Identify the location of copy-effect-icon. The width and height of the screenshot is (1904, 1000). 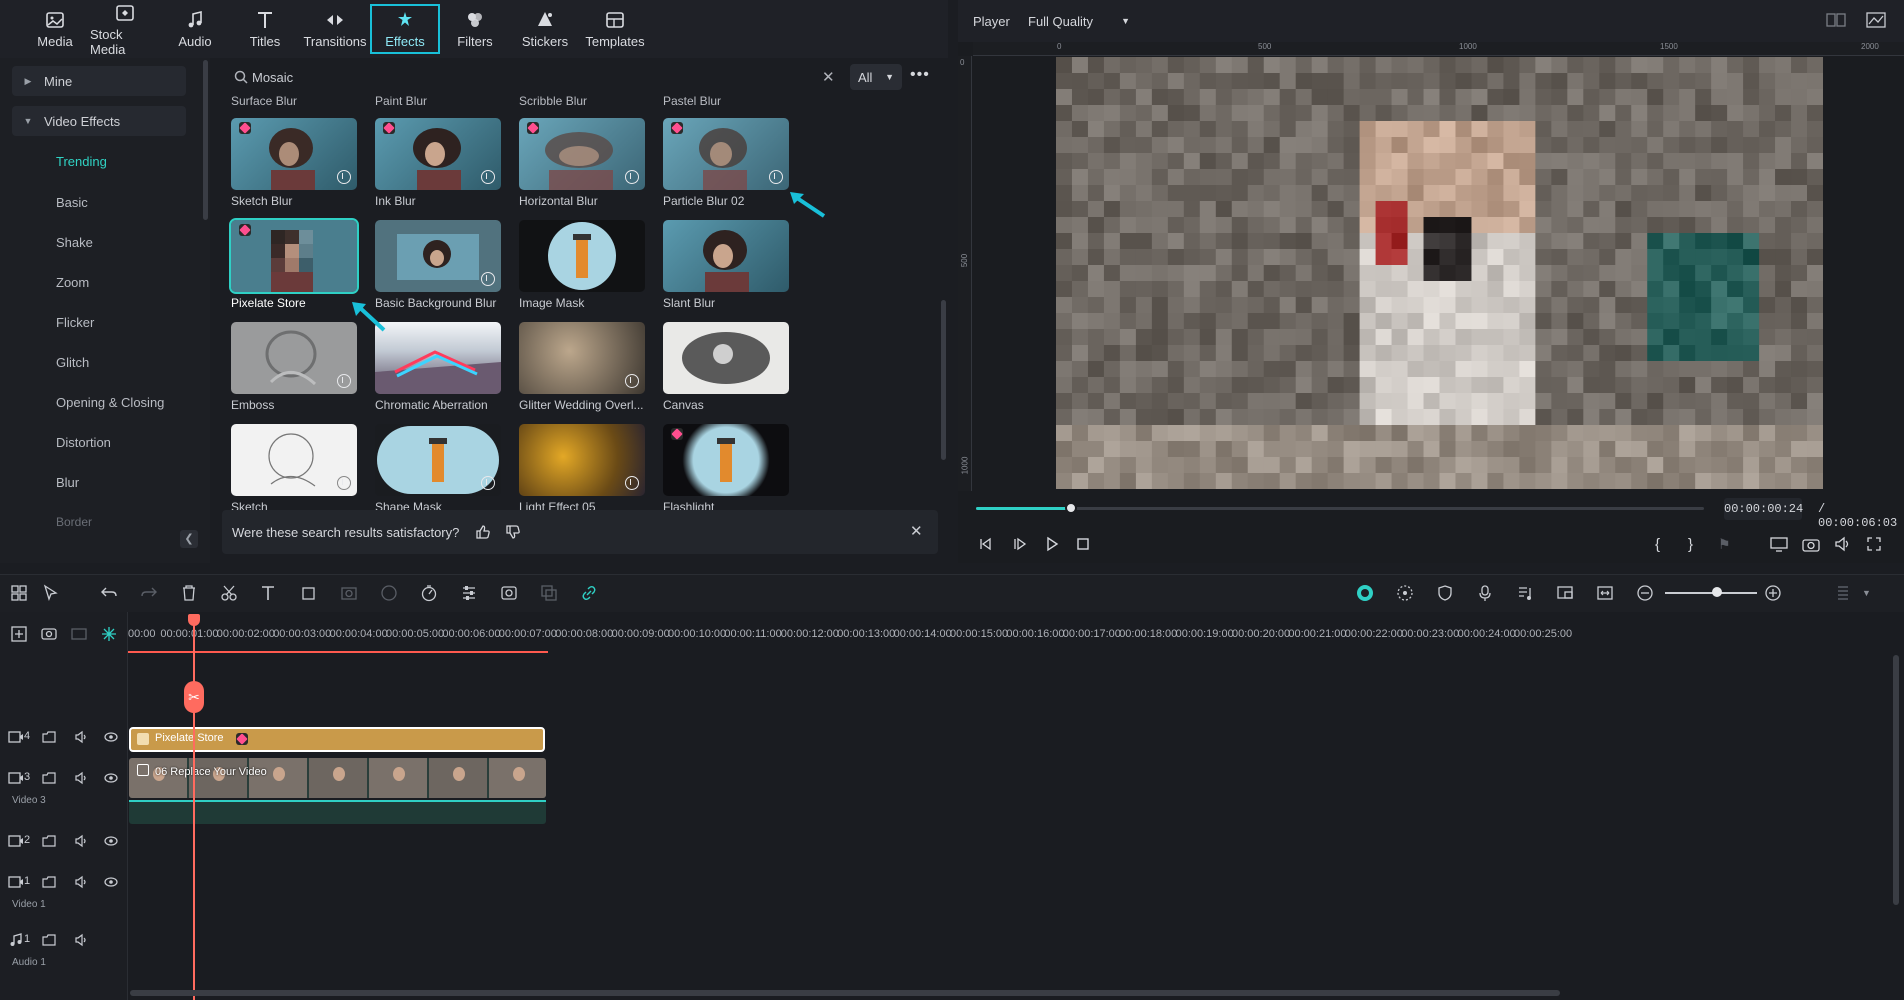
(549, 593).